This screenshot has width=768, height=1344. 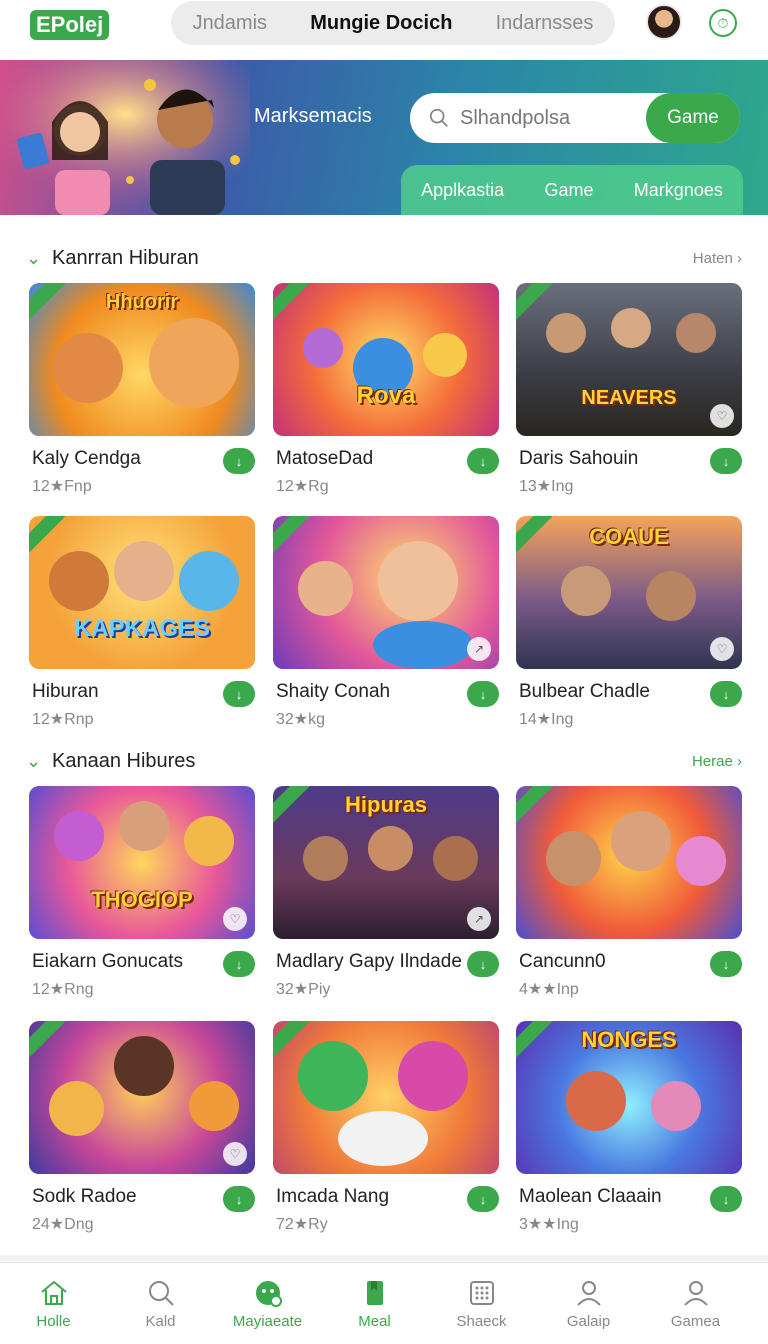 I want to click on game-meta: Madlary Gapy Ilndade 32★Piy ↓, so click(x=386, y=974).